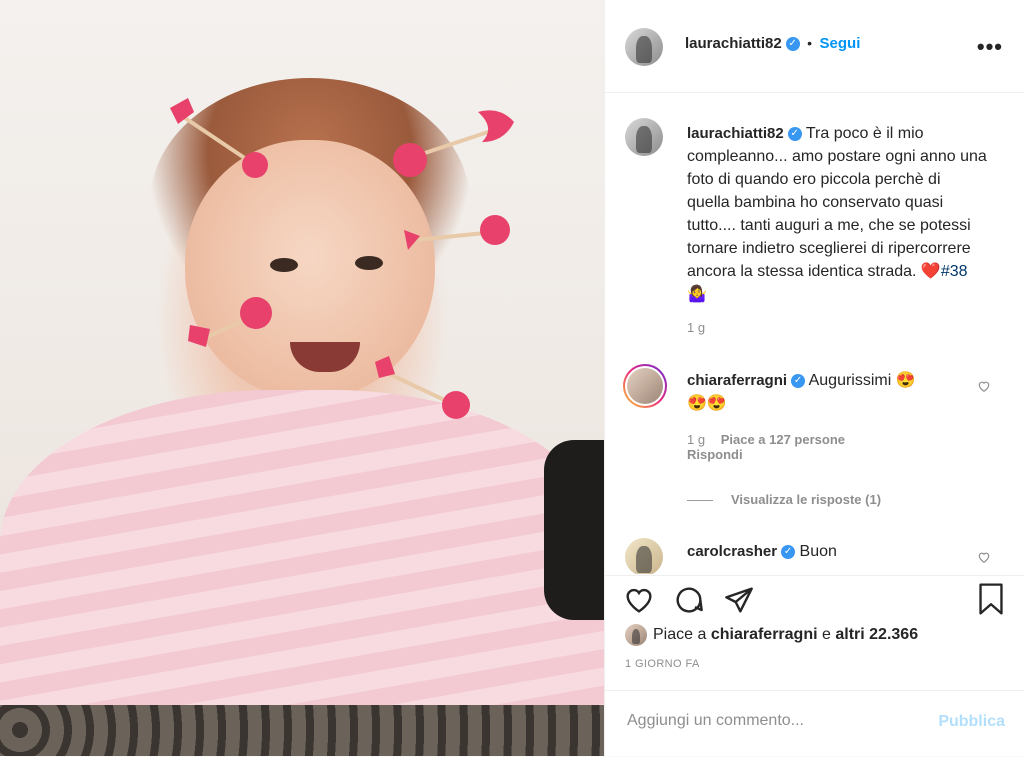 This screenshot has height=757, width=1024. I want to click on shrug-emoji: 🤷‍♀️, so click(697, 294).